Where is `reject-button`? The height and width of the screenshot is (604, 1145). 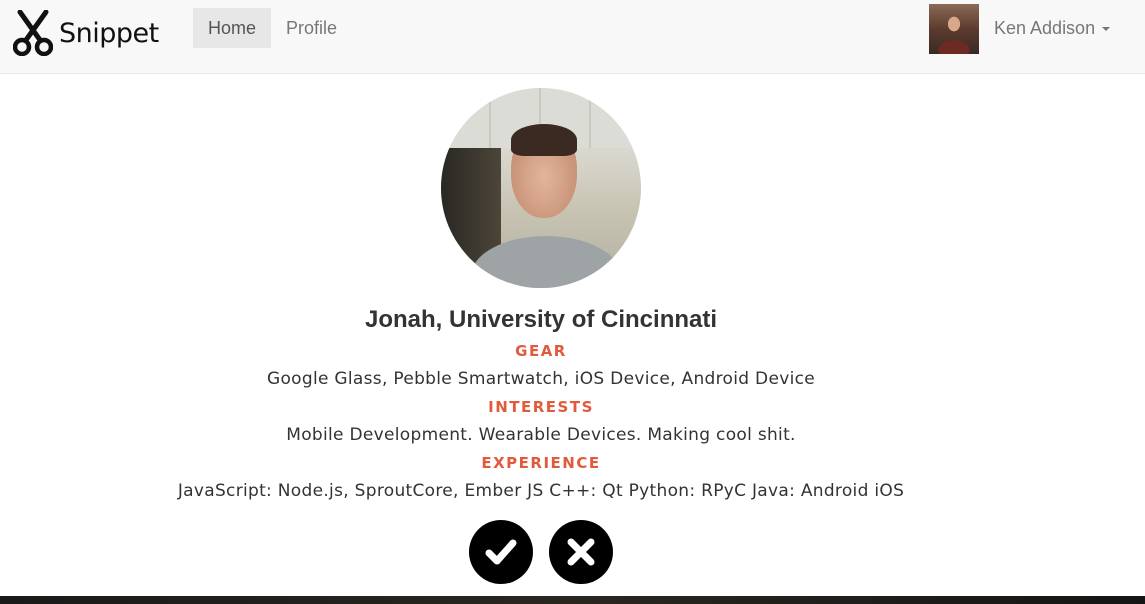 reject-button is located at coordinates (581, 552).